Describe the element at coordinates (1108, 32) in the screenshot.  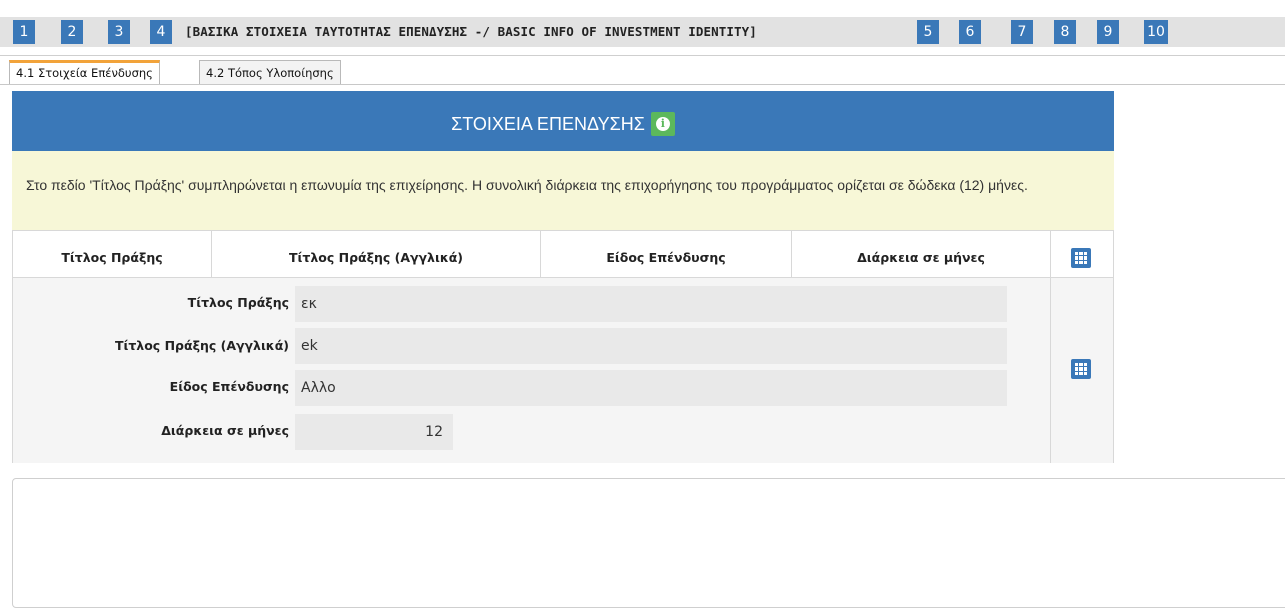
I see `step-9-button: 9` at that location.